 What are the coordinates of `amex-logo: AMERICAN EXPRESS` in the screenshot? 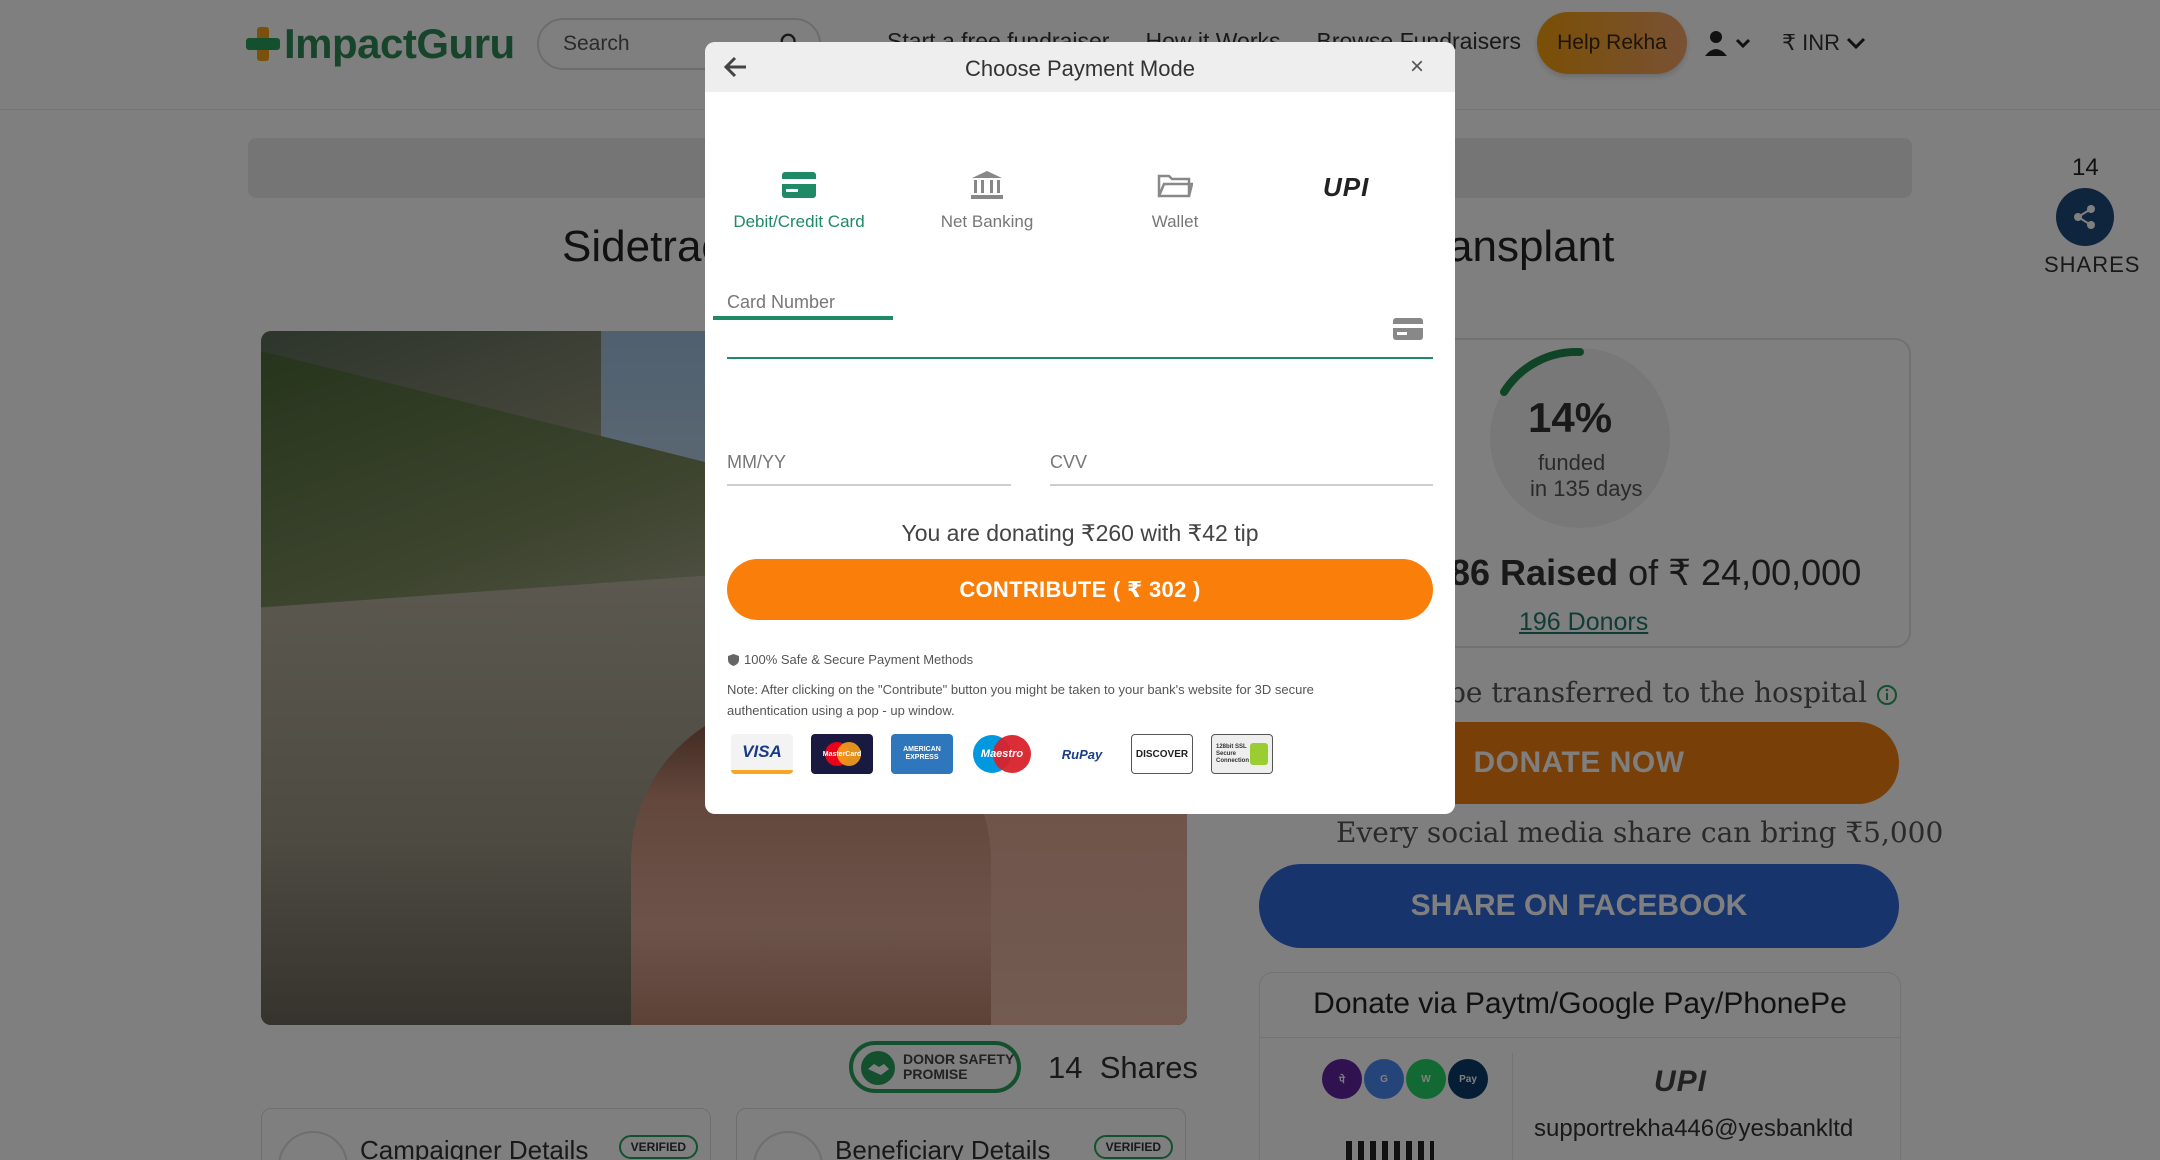 It's located at (922, 754).